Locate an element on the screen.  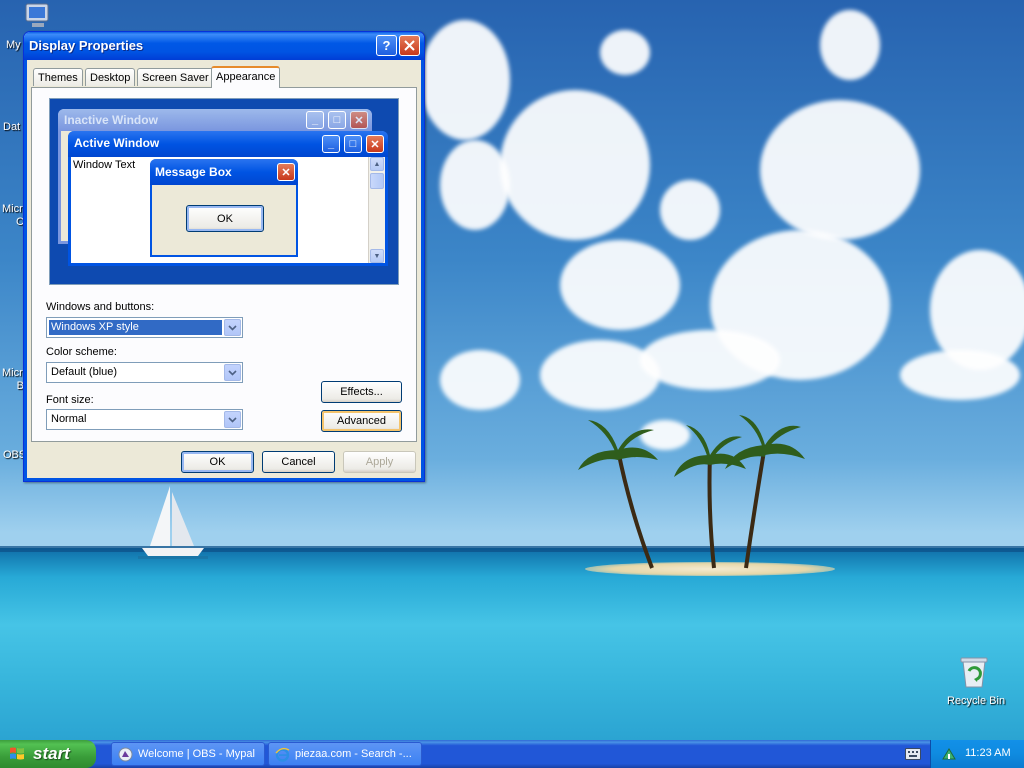
recycle-bin-icon is located at coordinates (974, 672).